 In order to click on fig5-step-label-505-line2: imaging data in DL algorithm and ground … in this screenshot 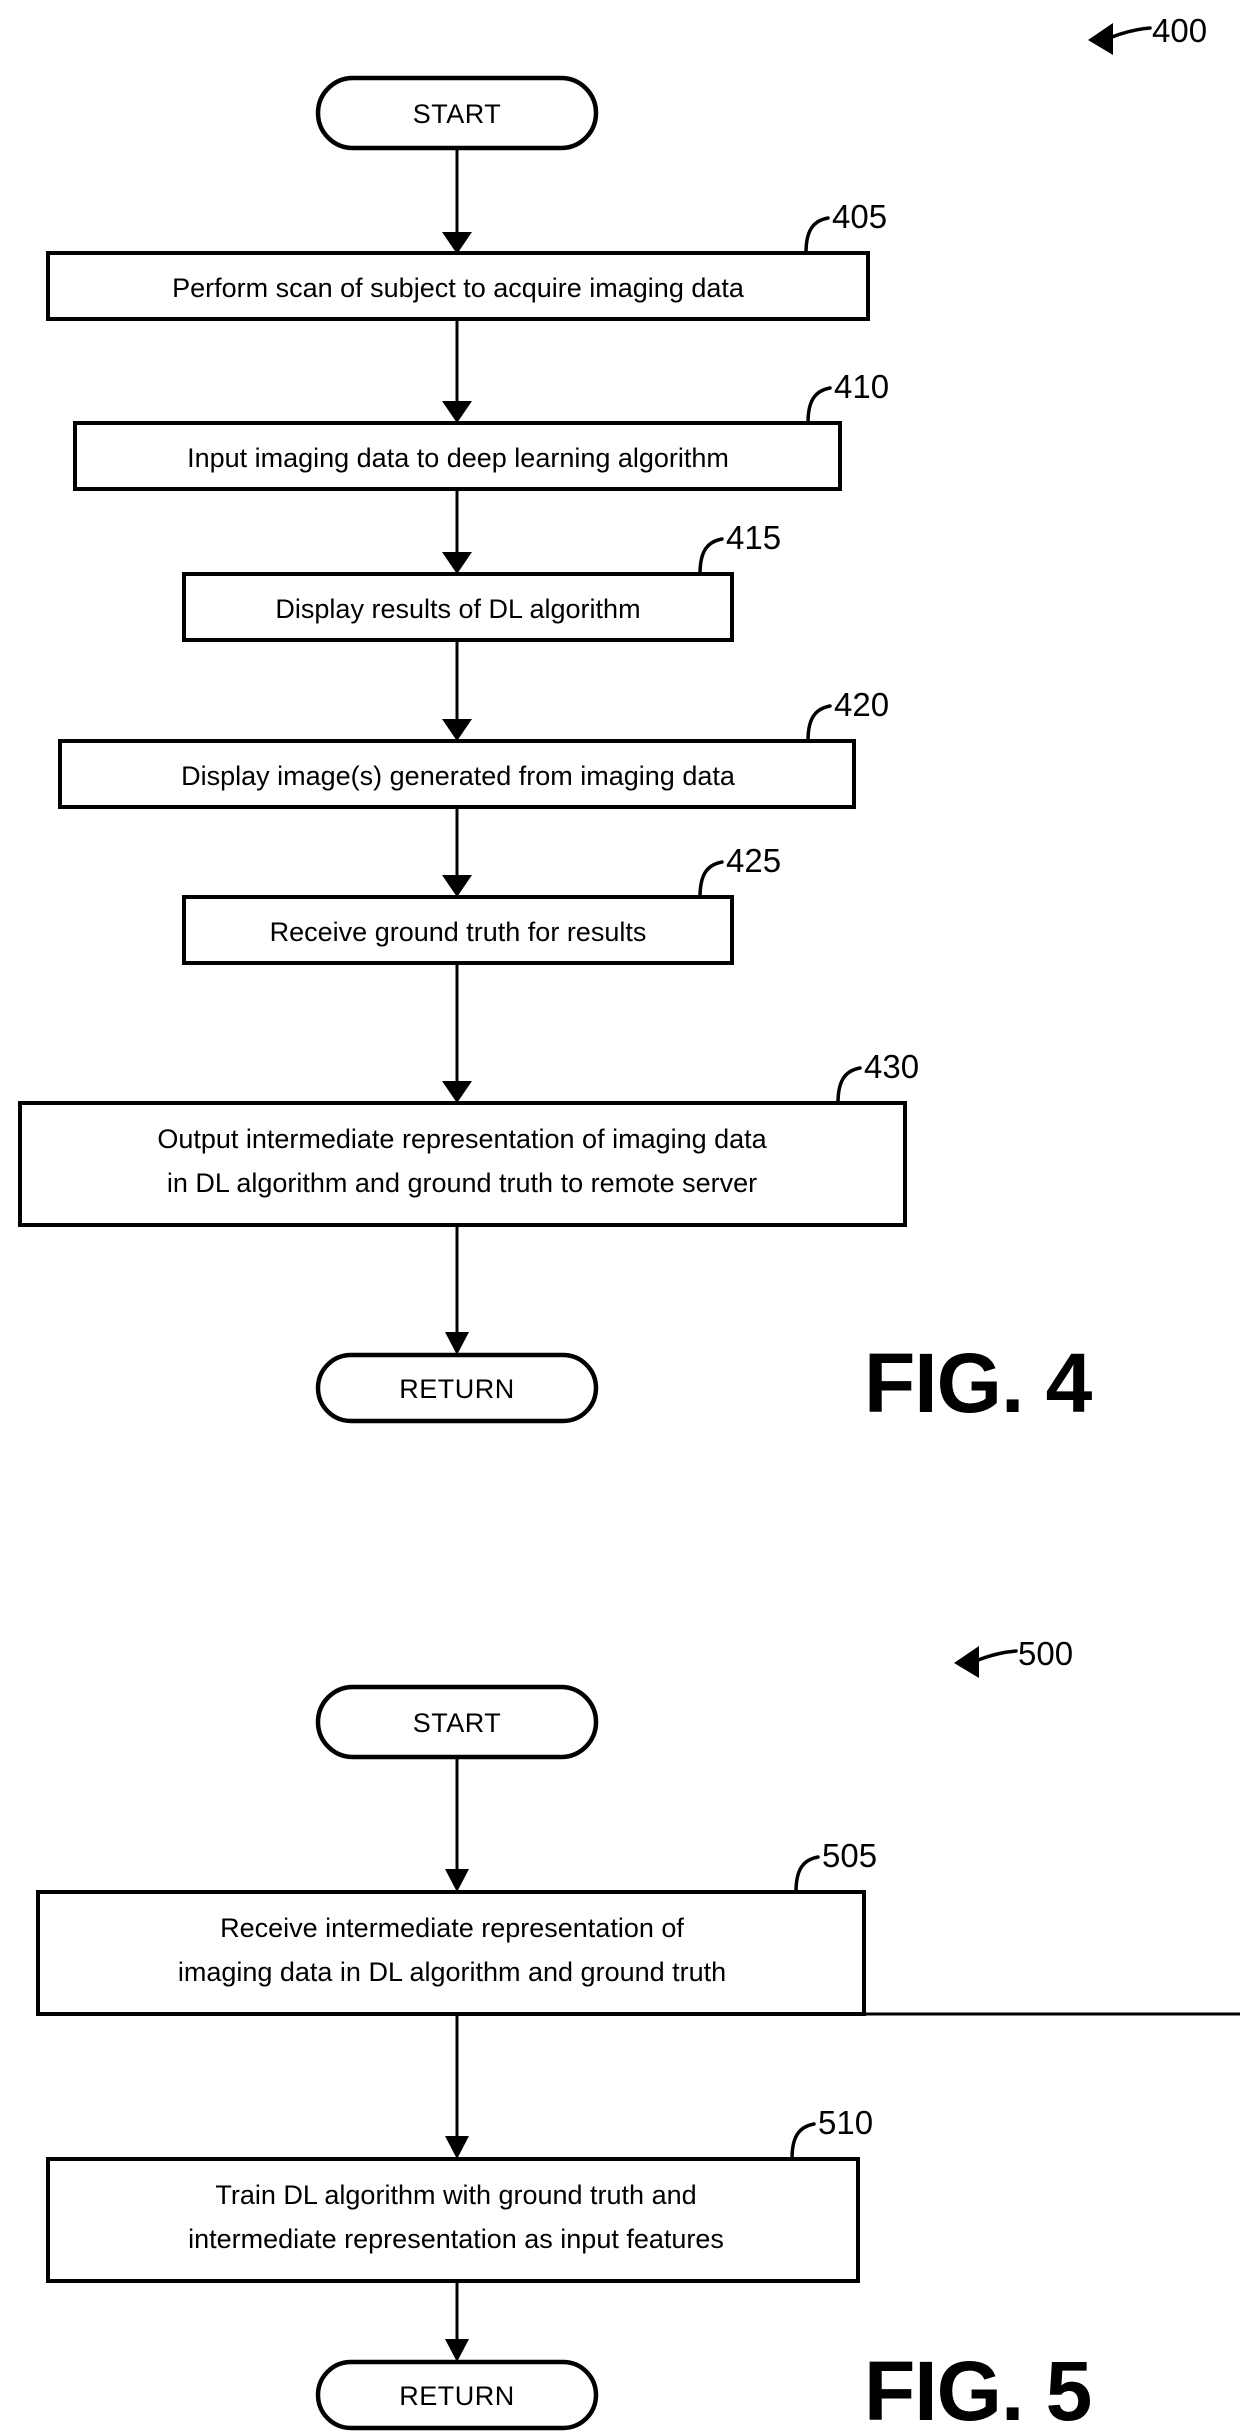, I will do `click(452, 1972)`.